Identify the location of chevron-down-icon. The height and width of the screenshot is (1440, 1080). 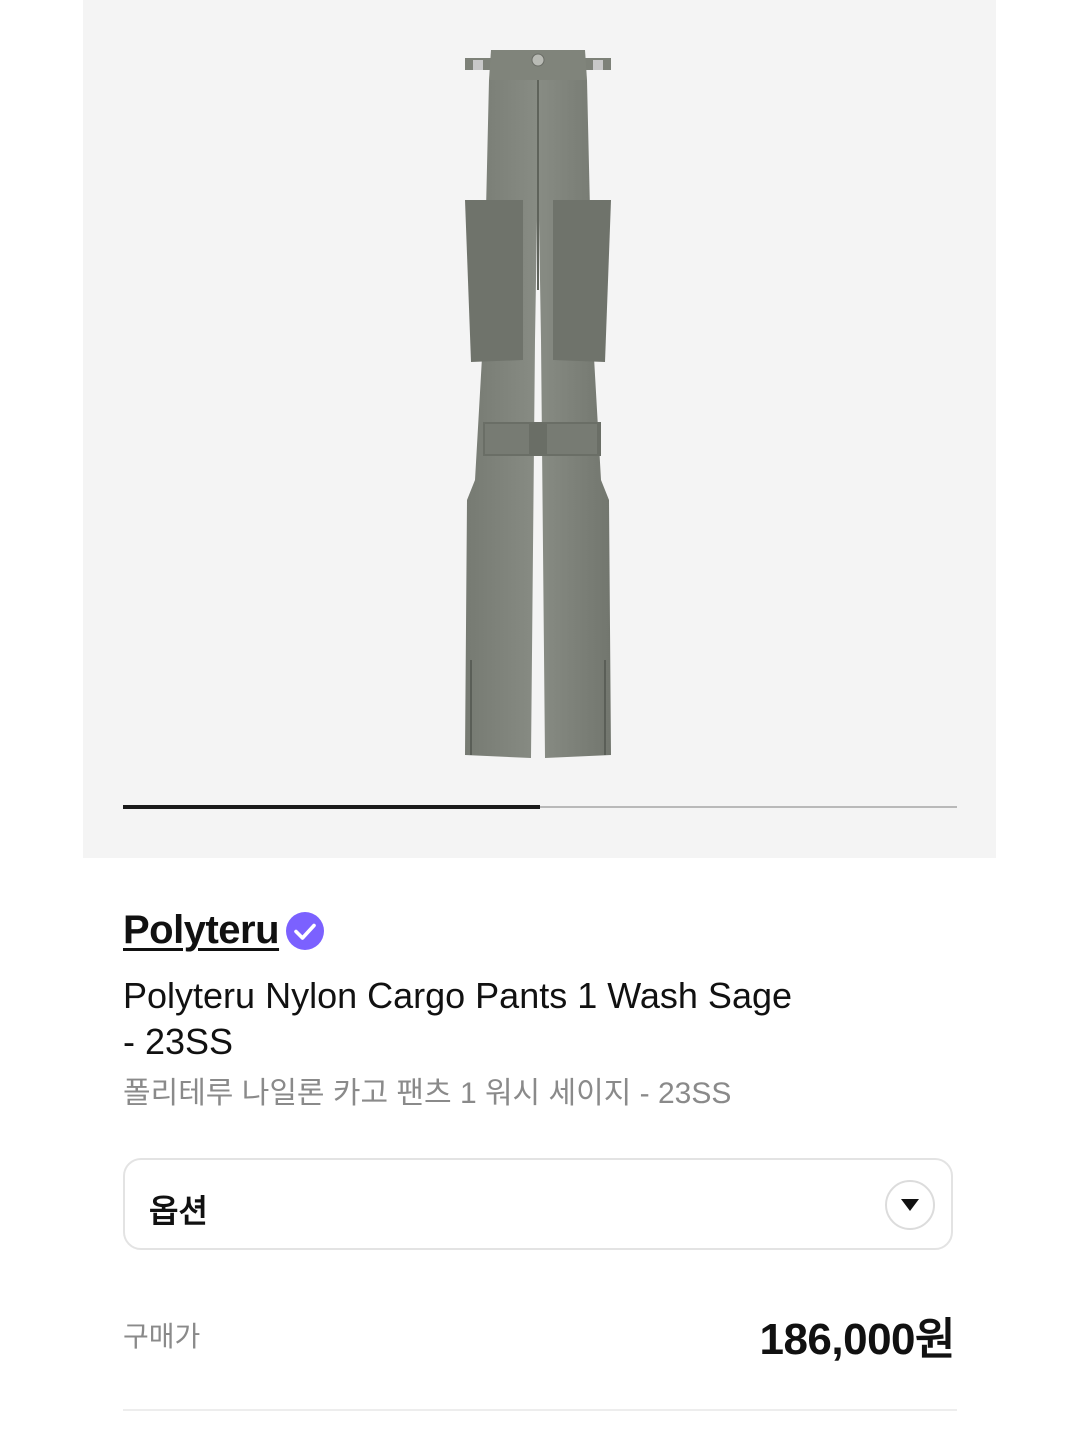
(910, 1205).